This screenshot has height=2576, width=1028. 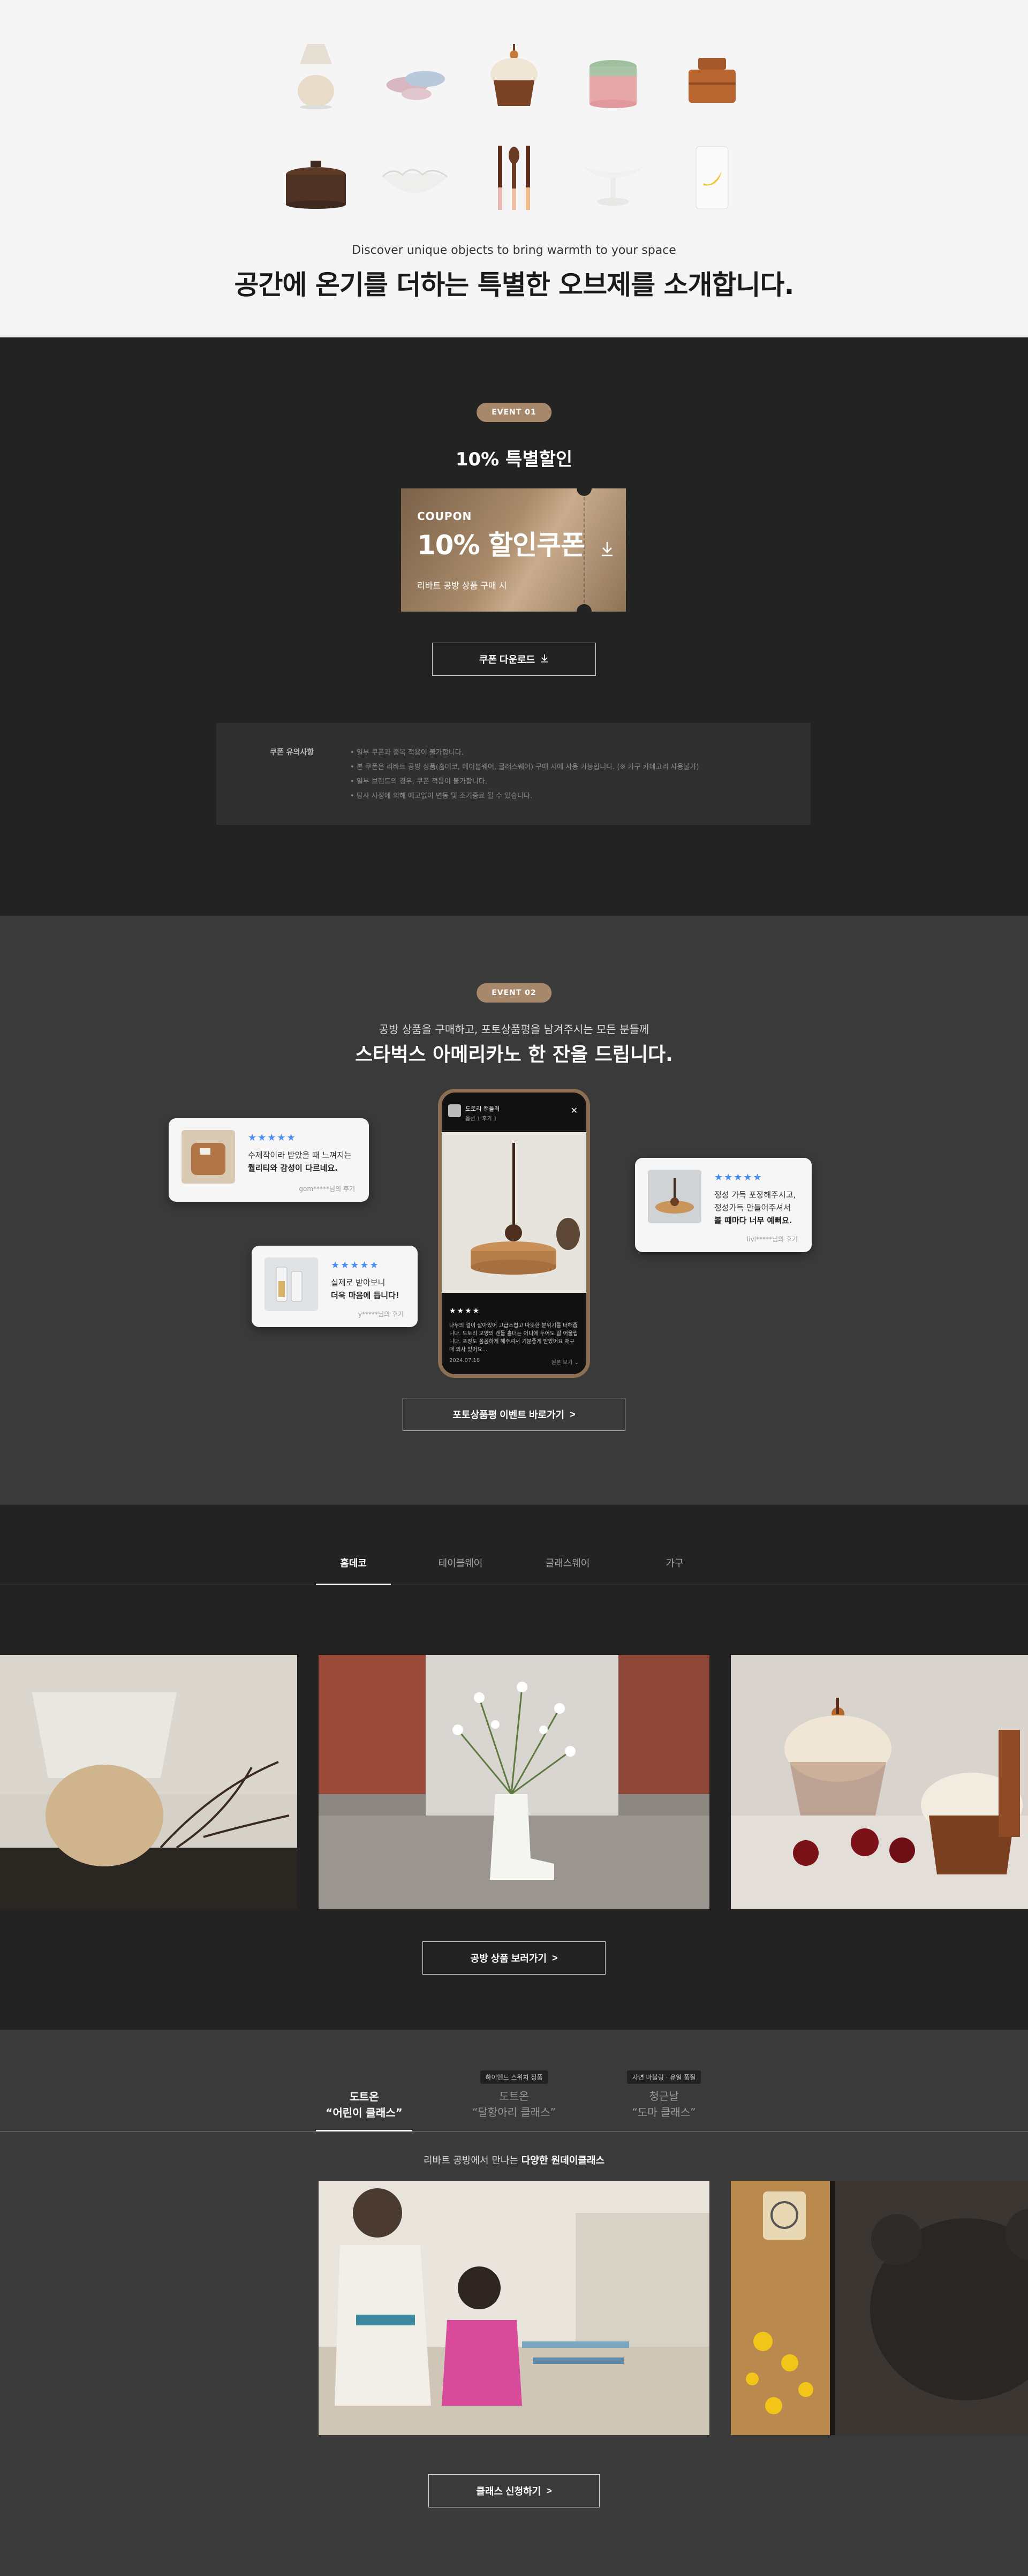 I want to click on tab-homedeco: 홈데코, so click(x=353, y=1570).